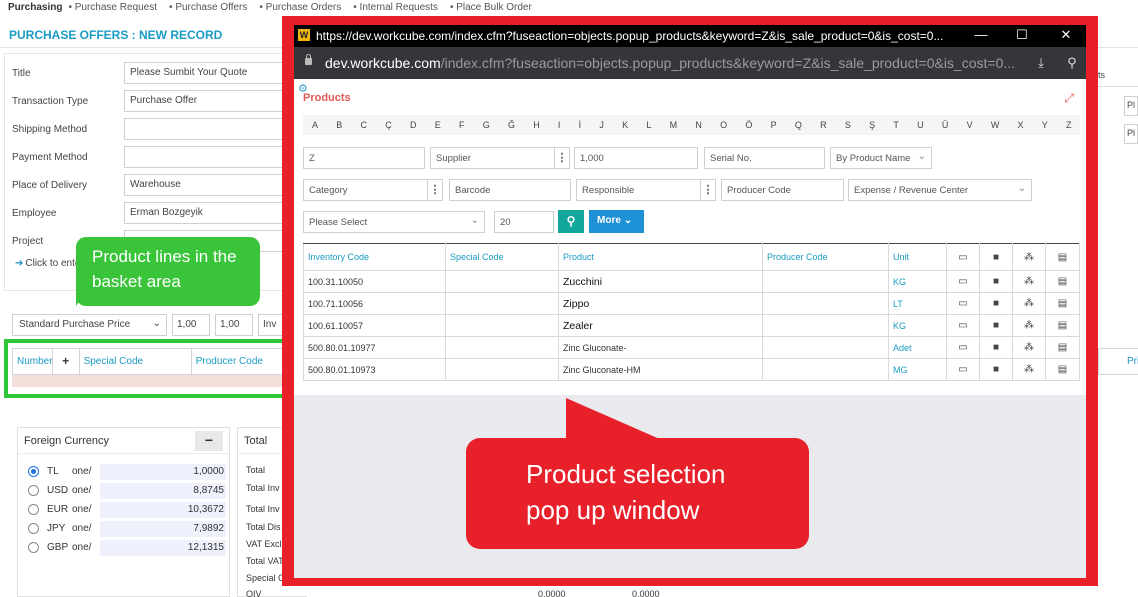  I want to click on responsible-picker-button: ⋮, so click(708, 190).